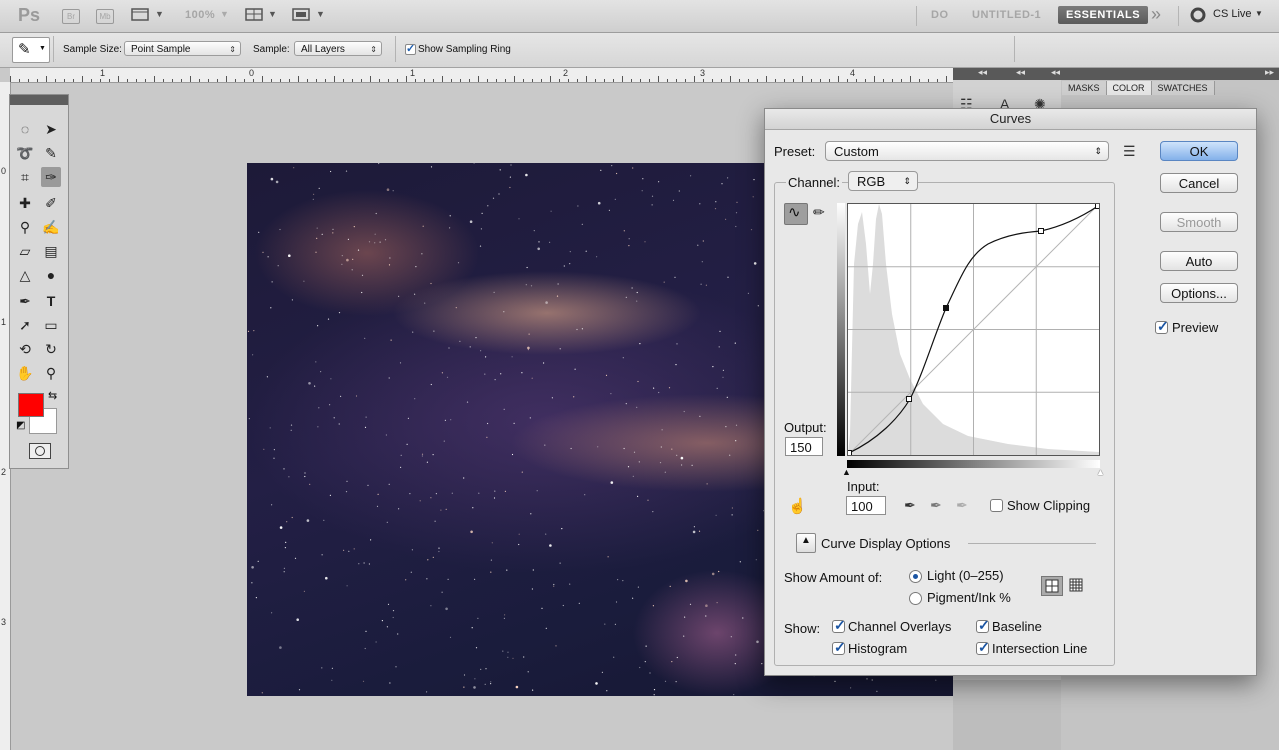 The image size is (1279, 750). I want to click on quick-mask-icon, so click(40, 451).